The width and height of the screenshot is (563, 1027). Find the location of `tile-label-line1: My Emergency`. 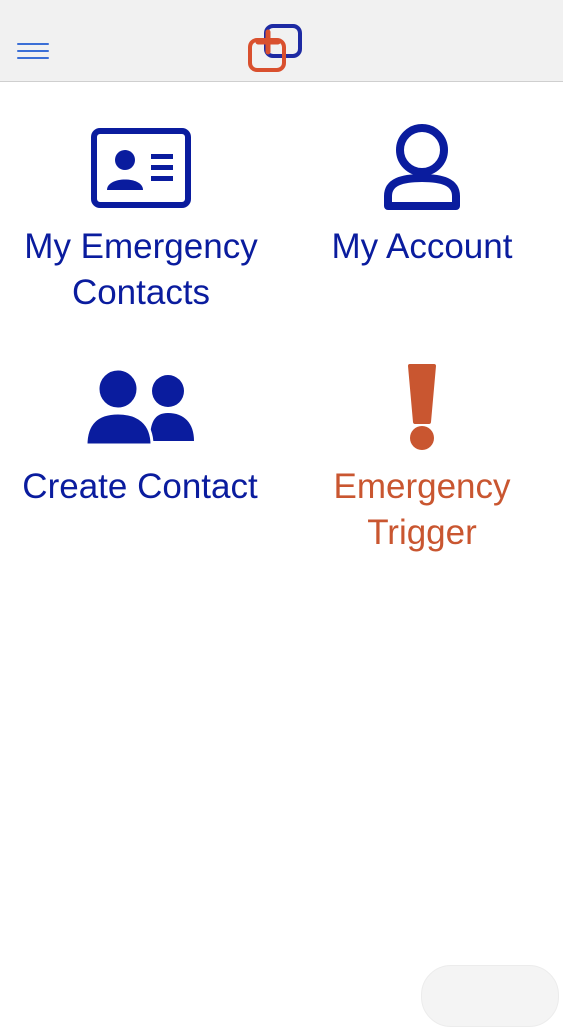

tile-label-line1: My Emergency is located at coordinates (141, 246).